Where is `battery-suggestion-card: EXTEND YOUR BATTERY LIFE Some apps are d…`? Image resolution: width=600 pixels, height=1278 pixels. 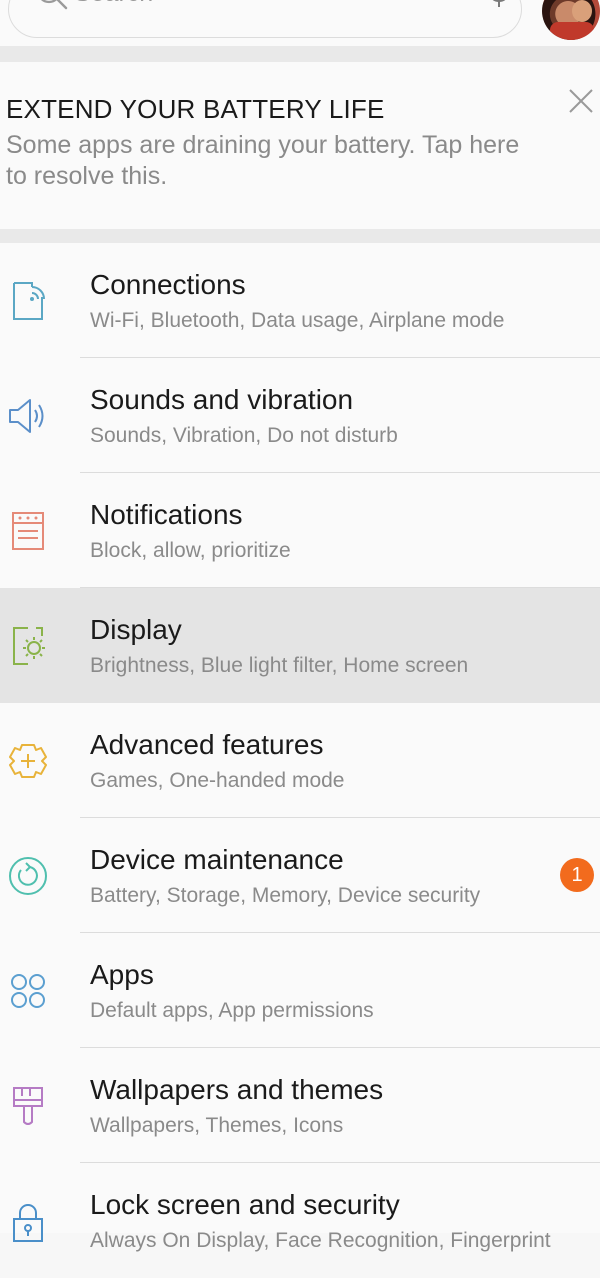
battery-suggestion-card: EXTEND YOUR BATTERY LIFE Some apps are d… is located at coordinates (300, 145).